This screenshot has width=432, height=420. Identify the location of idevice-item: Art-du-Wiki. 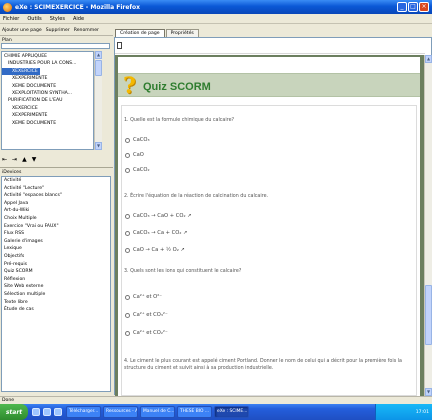
(56, 211).